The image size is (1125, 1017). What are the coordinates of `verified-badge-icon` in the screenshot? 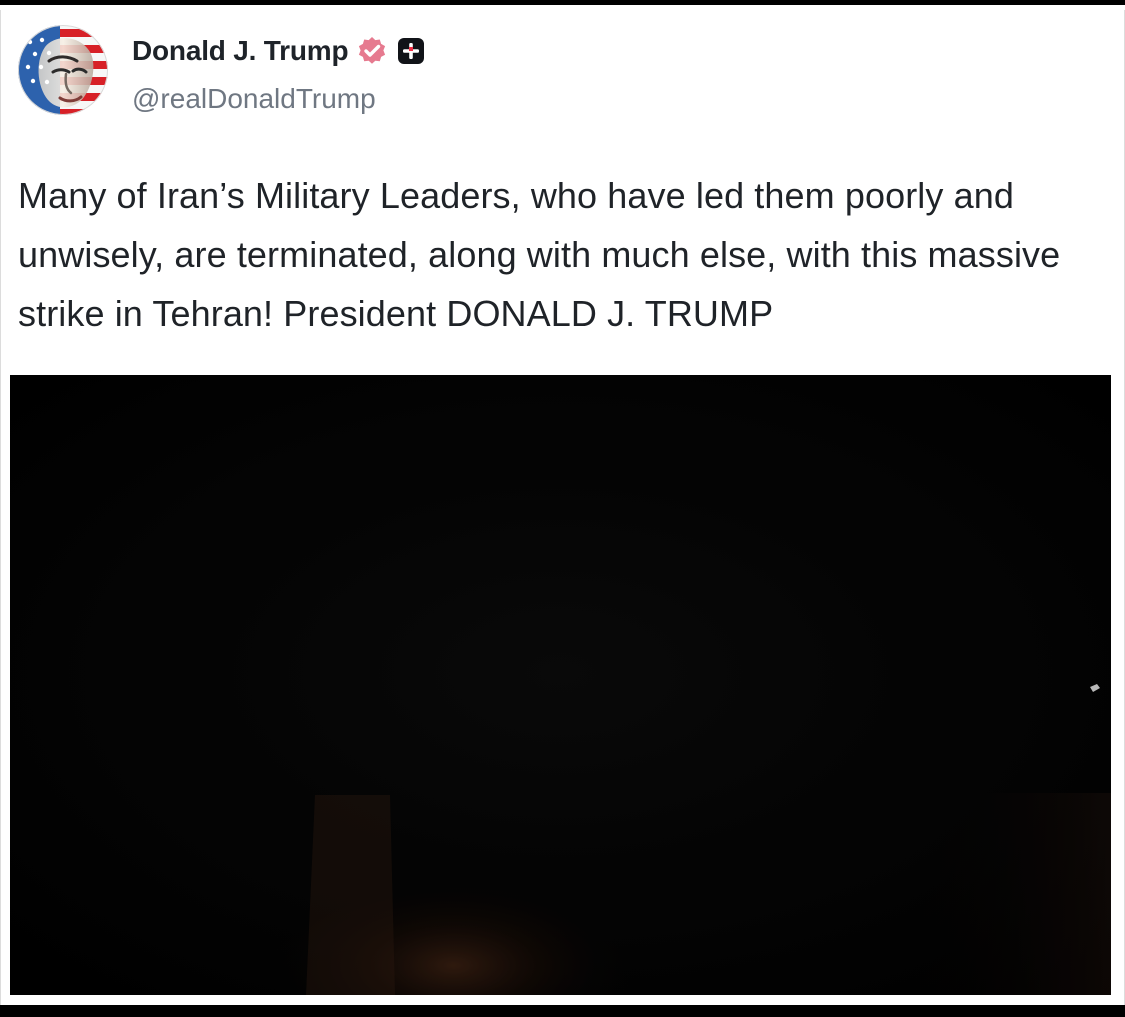 It's located at (372, 51).